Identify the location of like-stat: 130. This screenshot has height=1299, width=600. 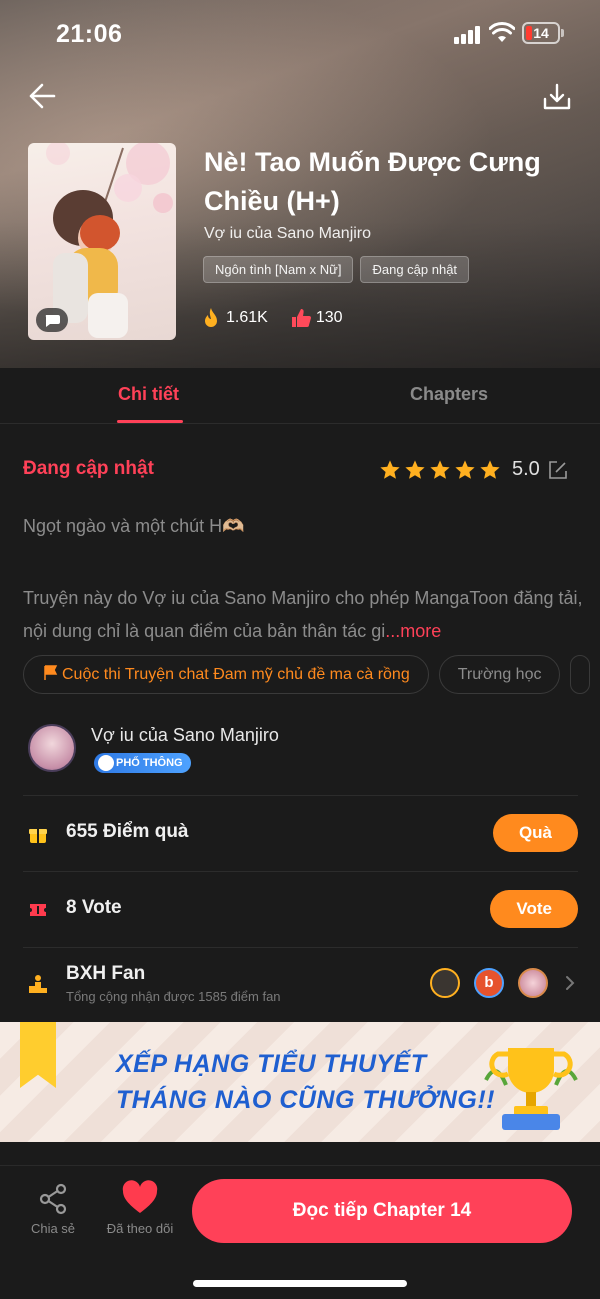
(316, 318).